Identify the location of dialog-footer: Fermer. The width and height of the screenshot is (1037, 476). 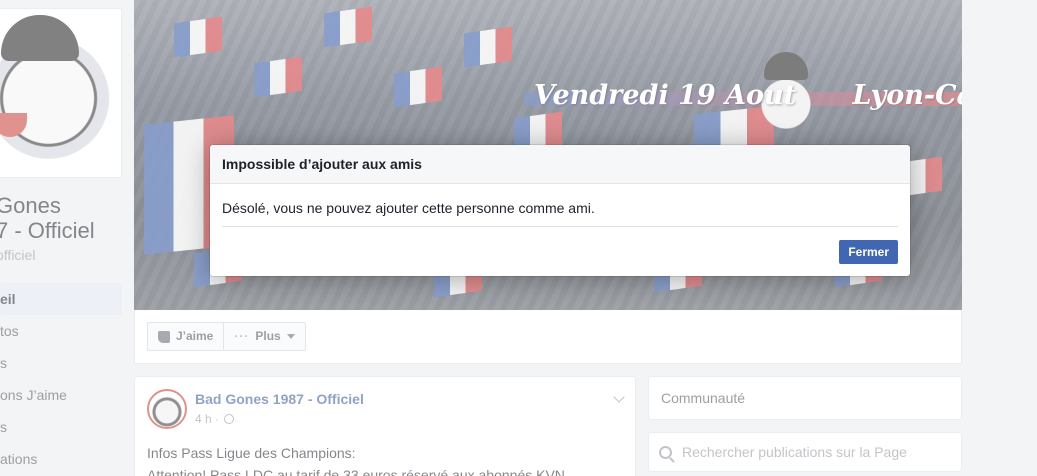
(868, 252).